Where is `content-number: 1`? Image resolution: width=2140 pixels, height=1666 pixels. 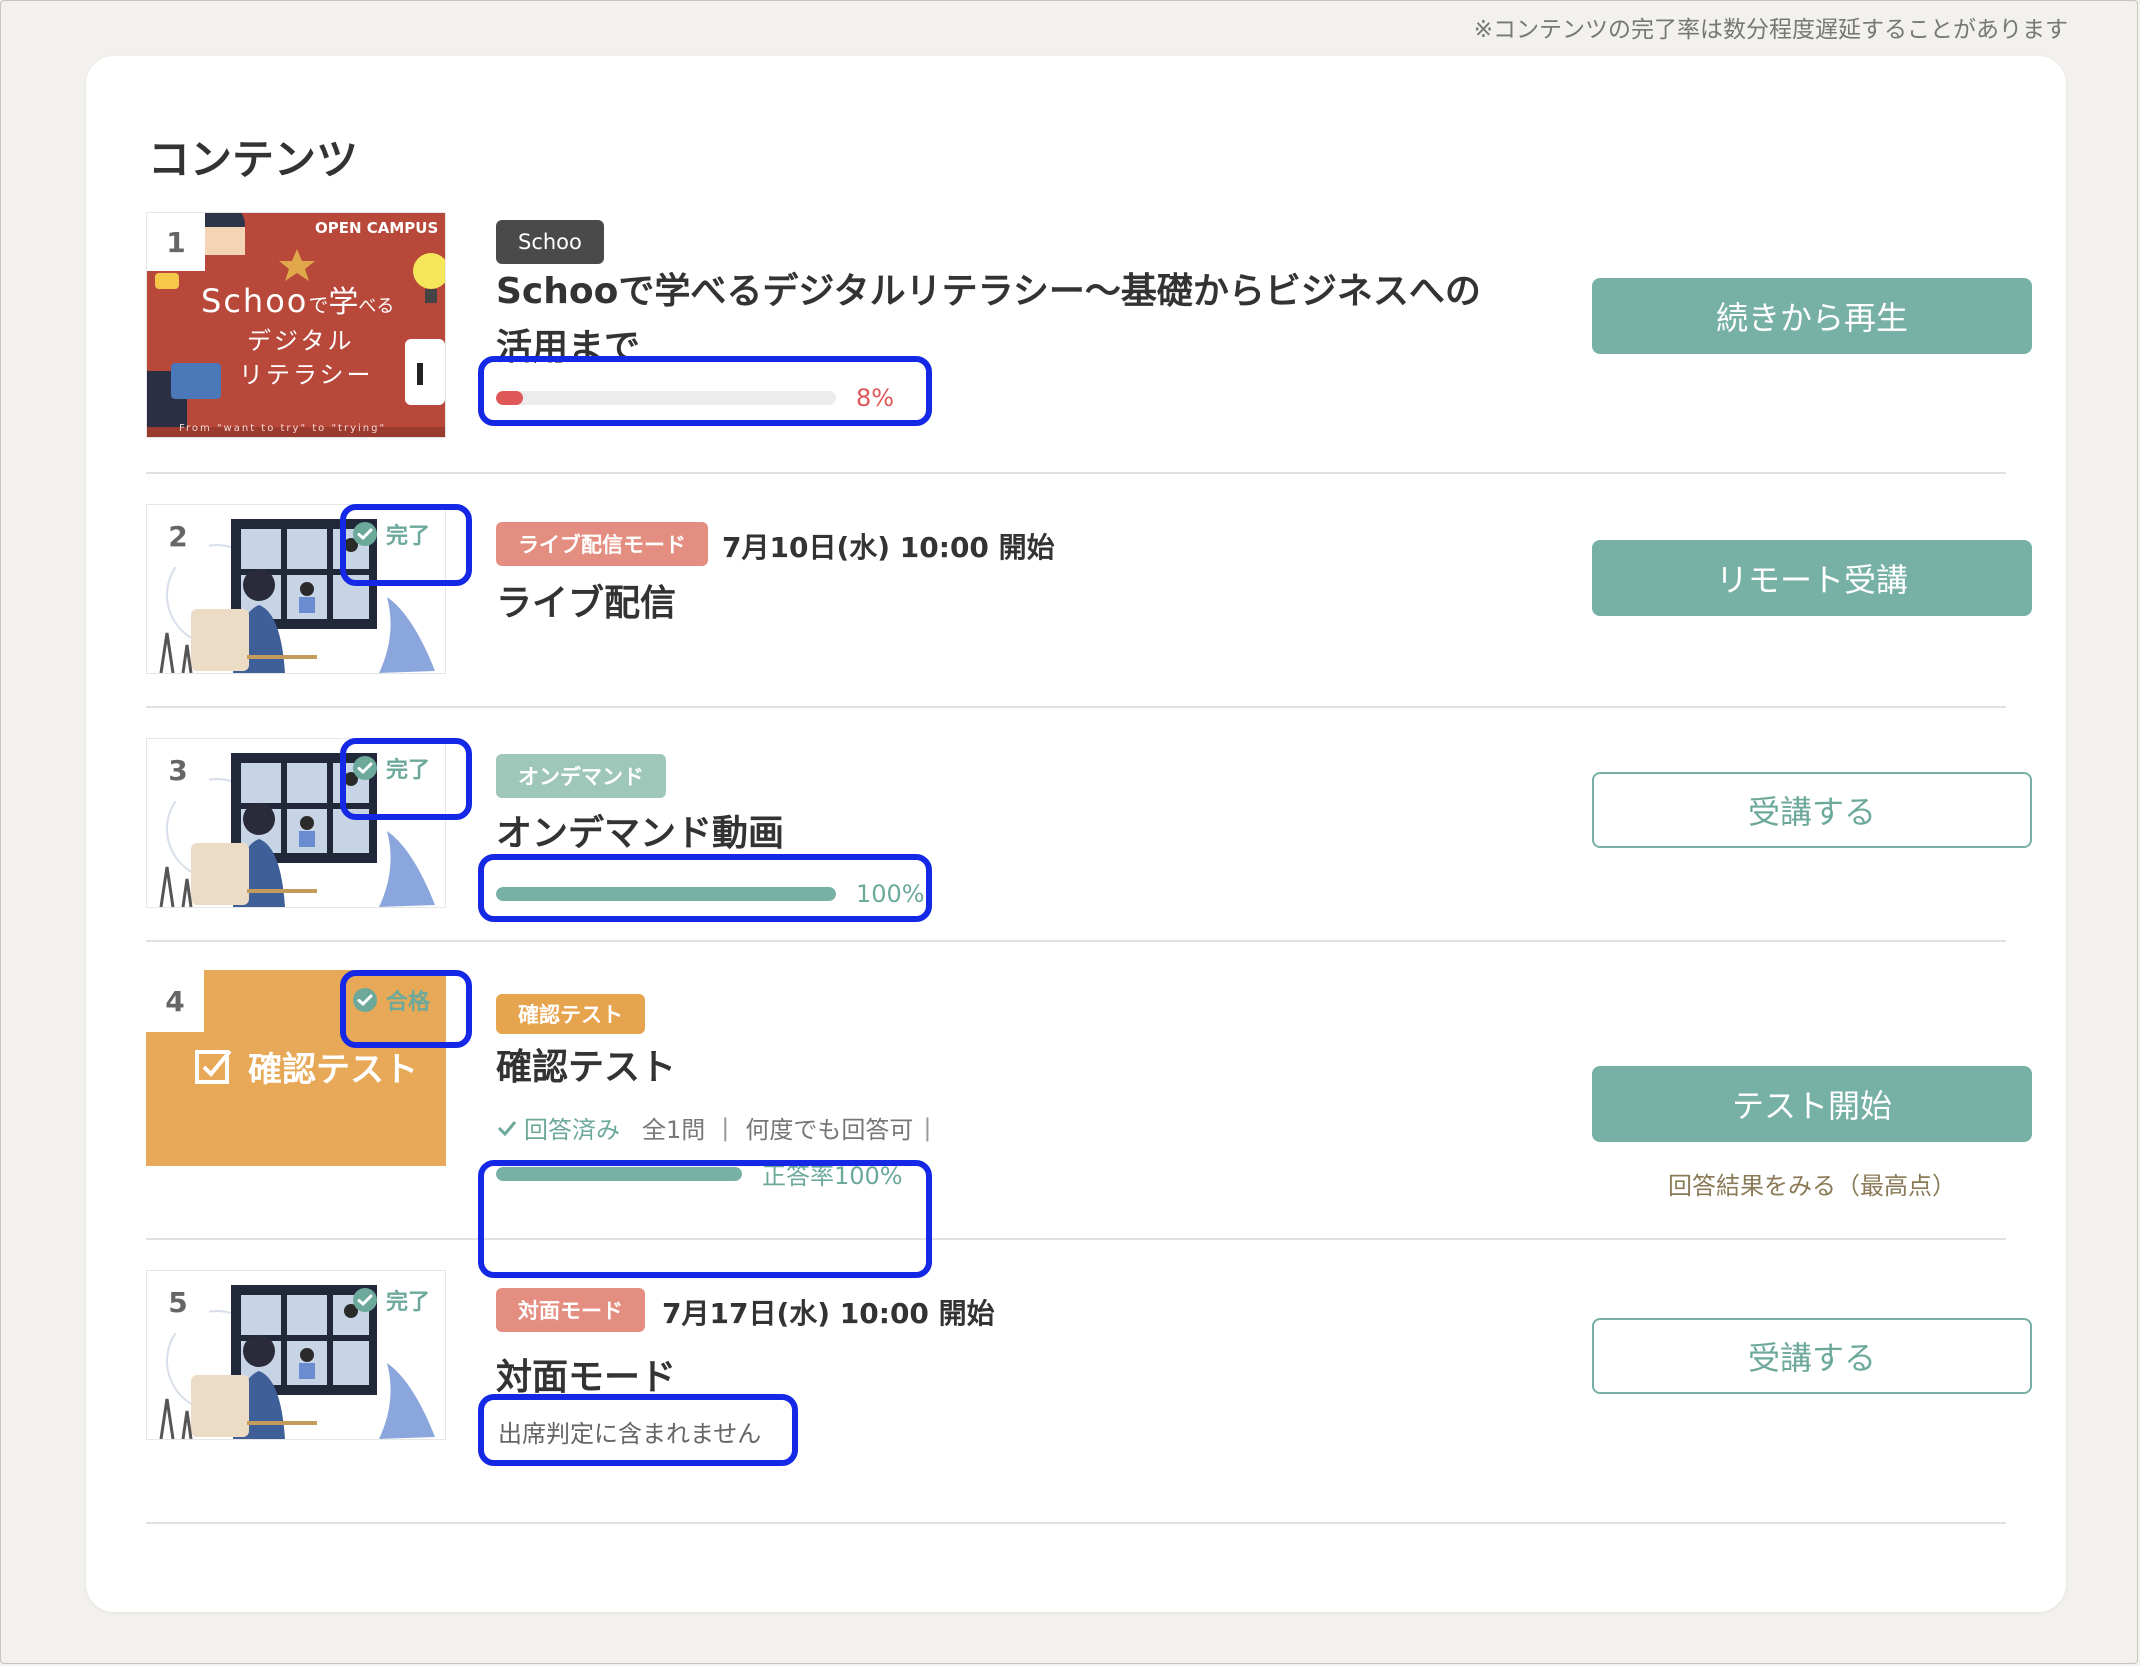
content-number: 1 is located at coordinates (176, 242).